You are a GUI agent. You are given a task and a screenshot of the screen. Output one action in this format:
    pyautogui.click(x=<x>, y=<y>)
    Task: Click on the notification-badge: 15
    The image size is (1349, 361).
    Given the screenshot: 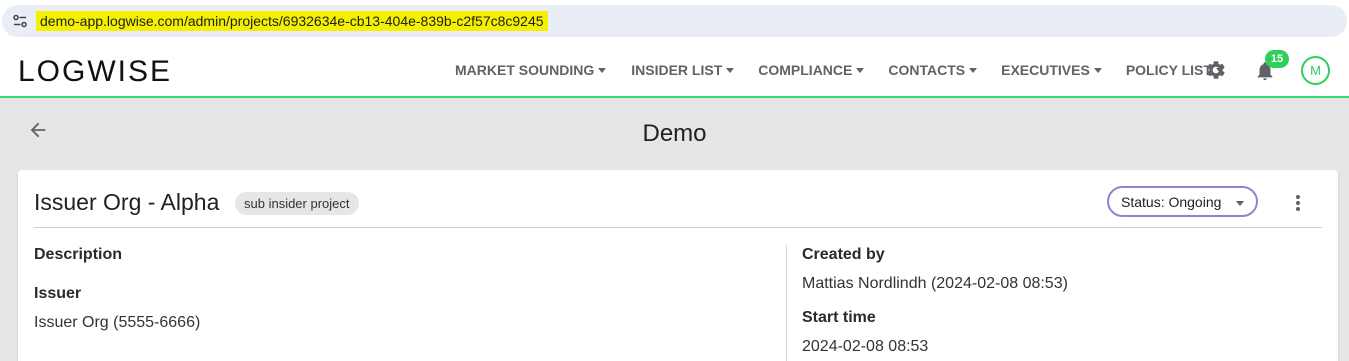 What is the action you would take?
    pyautogui.click(x=1277, y=59)
    